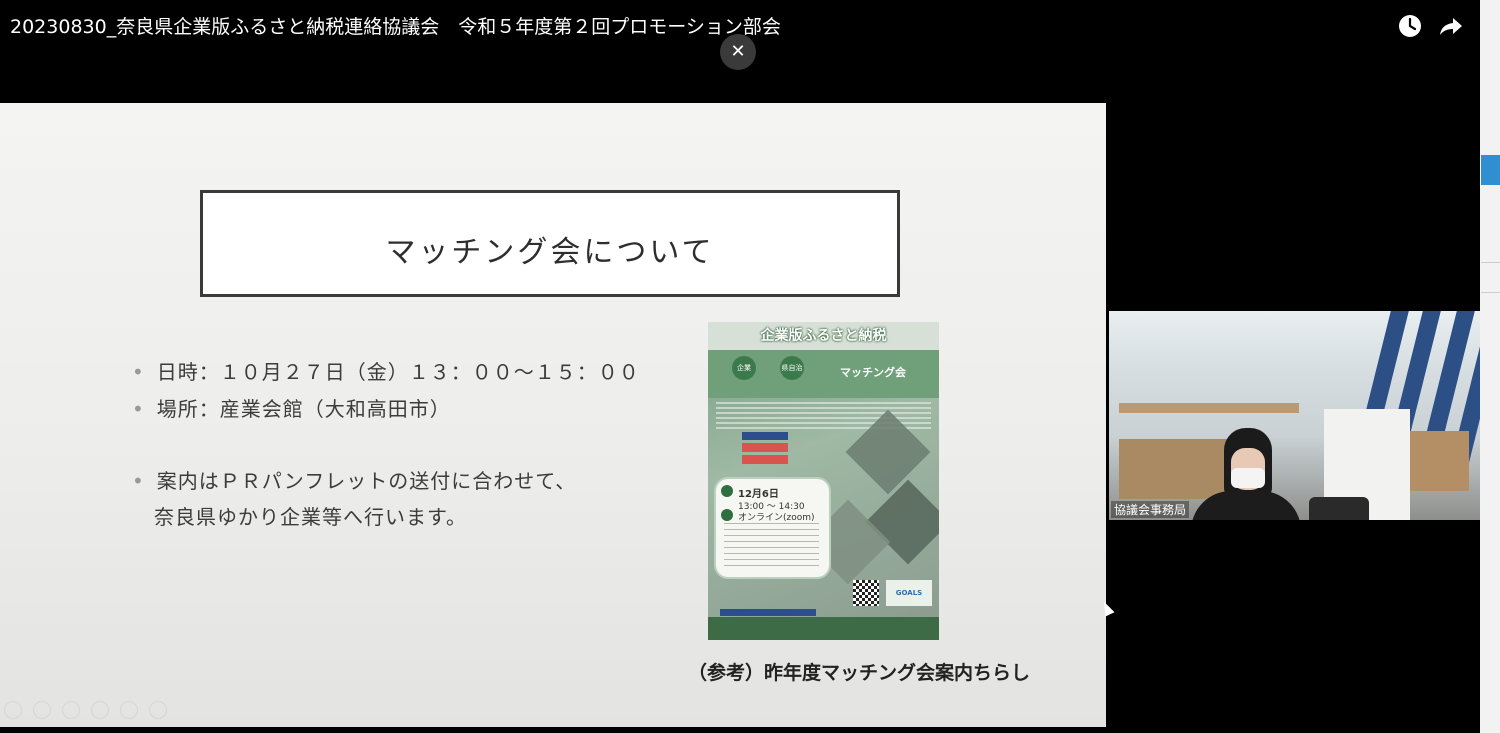 This screenshot has width=1500, height=733. Describe the element at coordinates (354, 481) in the screenshot. I see `bullet-guide: • 案内はＰＲパンフレットの送付に合わせて、` at that location.